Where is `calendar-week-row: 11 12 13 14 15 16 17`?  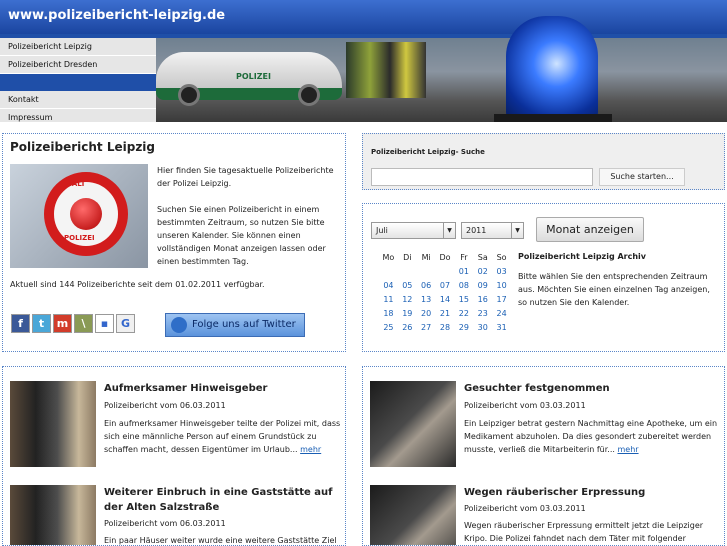 calendar-week-row: 11 12 13 14 15 16 17 is located at coordinates (445, 300).